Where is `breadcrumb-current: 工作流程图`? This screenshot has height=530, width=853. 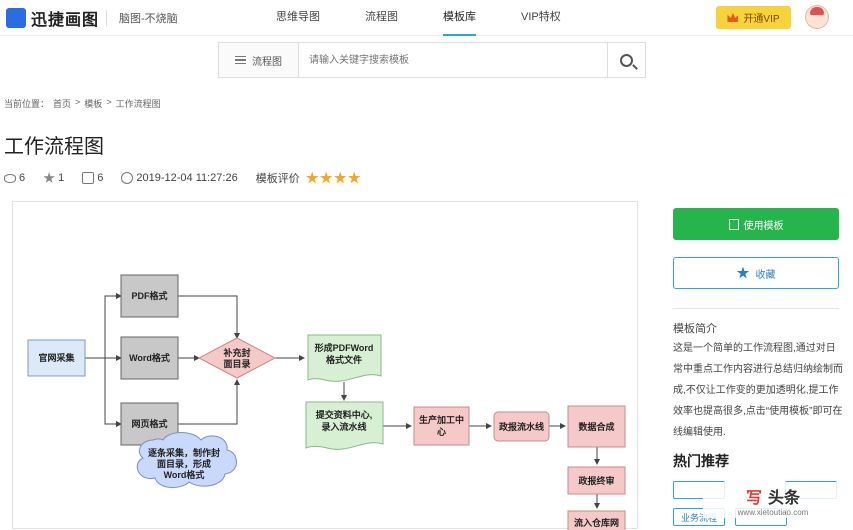
breadcrumb-current: 工作流程图 is located at coordinates (138, 104).